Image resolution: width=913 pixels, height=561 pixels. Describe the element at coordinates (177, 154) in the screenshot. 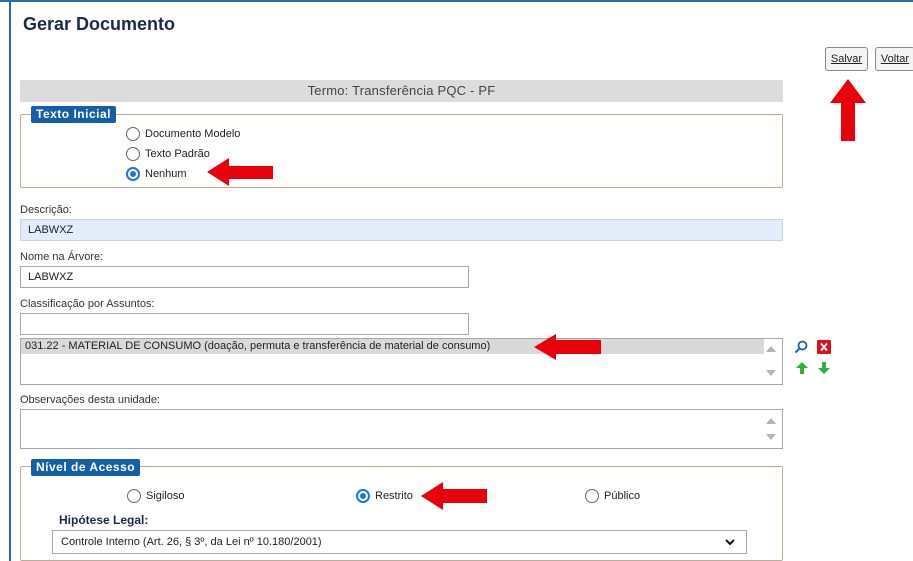

I see `radio-label: Texto Padrão` at that location.